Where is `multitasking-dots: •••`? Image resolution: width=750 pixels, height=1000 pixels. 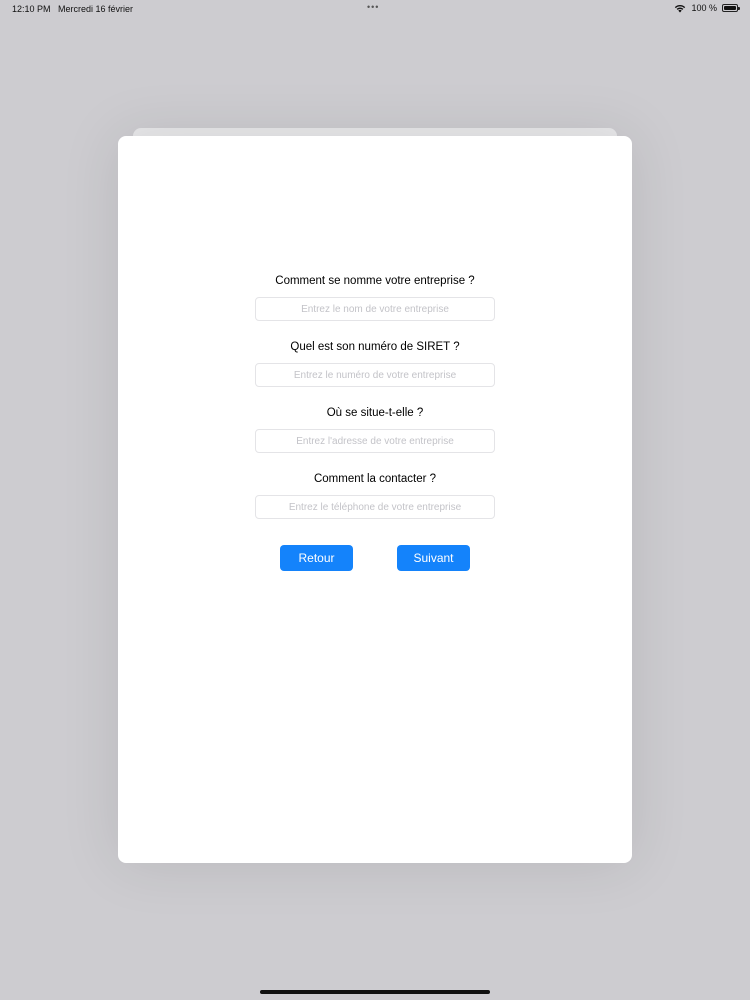
multitasking-dots: ••• is located at coordinates (373, 7).